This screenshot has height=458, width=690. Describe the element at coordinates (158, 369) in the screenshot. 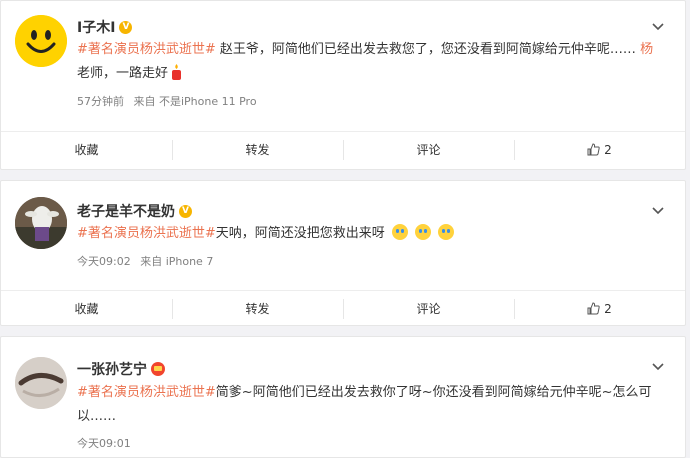

I see `crown-badge-icon` at that location.